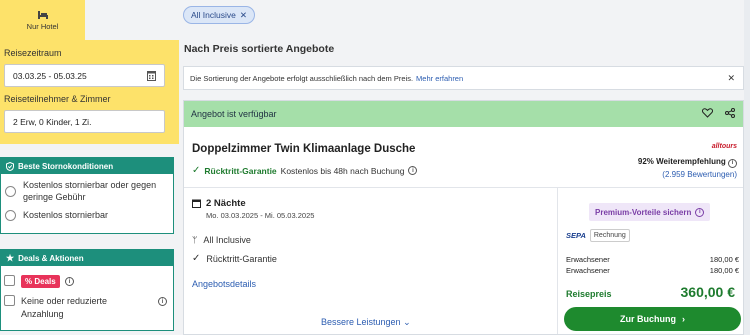 The height and width of the screenshot is (335, 750). What do you see at coordinates (33, 53) in the screenshot?
I see `travel-period-label: Reisezeitraum` at bounding box center [33, 53].